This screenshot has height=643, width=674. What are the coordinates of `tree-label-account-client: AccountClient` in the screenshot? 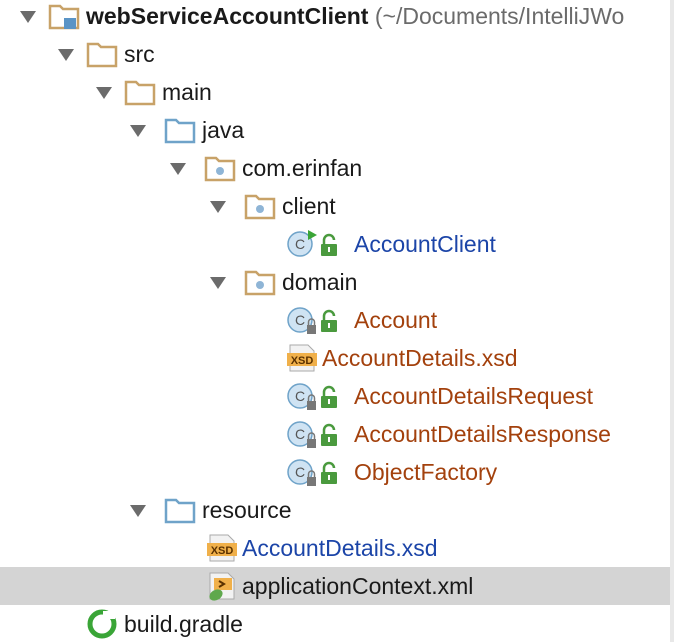 It's located at (425, 244).